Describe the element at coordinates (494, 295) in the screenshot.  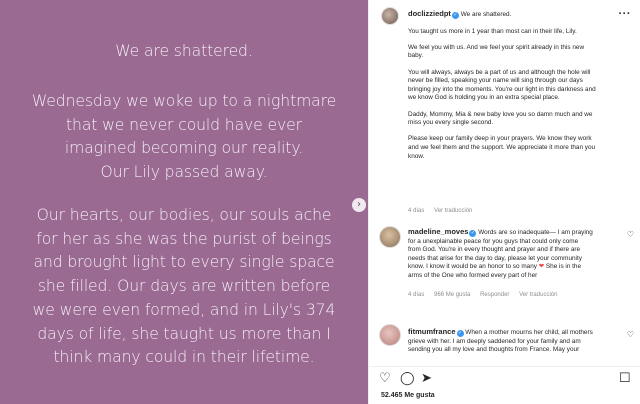
I see `comment-reply-link: Responder` at that location.